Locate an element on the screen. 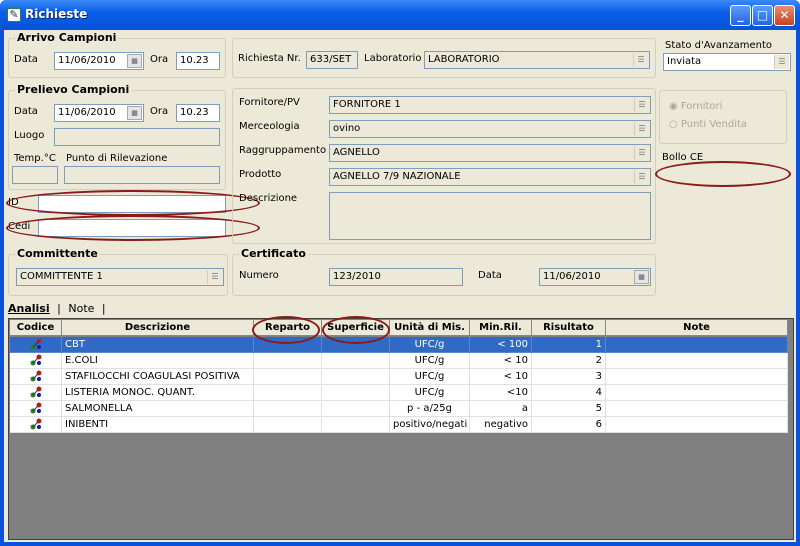  arrivo-date-field: 11/06/2010 ▦ is located at coordinates (99, 61).